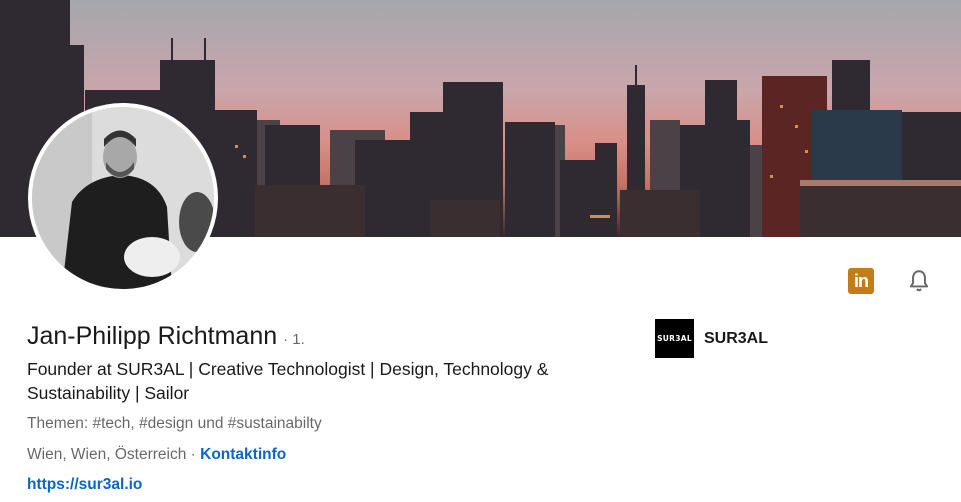 The width and height of the screenshot is (961, 502). I want to click on company-name: SUR3AL, so click(736, 338).